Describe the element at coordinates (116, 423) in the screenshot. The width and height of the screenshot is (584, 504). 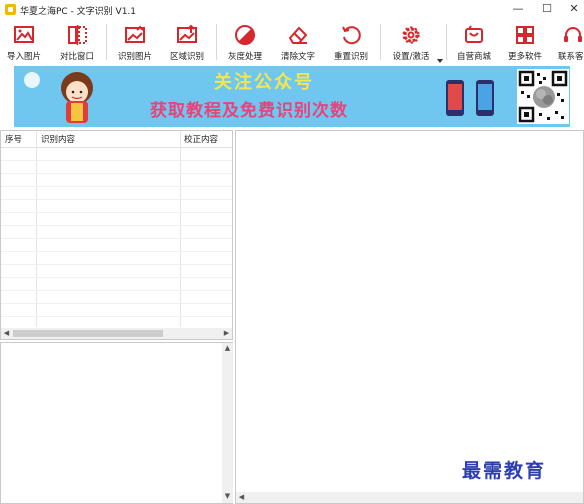
I see `text-edit-area: ▲ ▼` at that location.